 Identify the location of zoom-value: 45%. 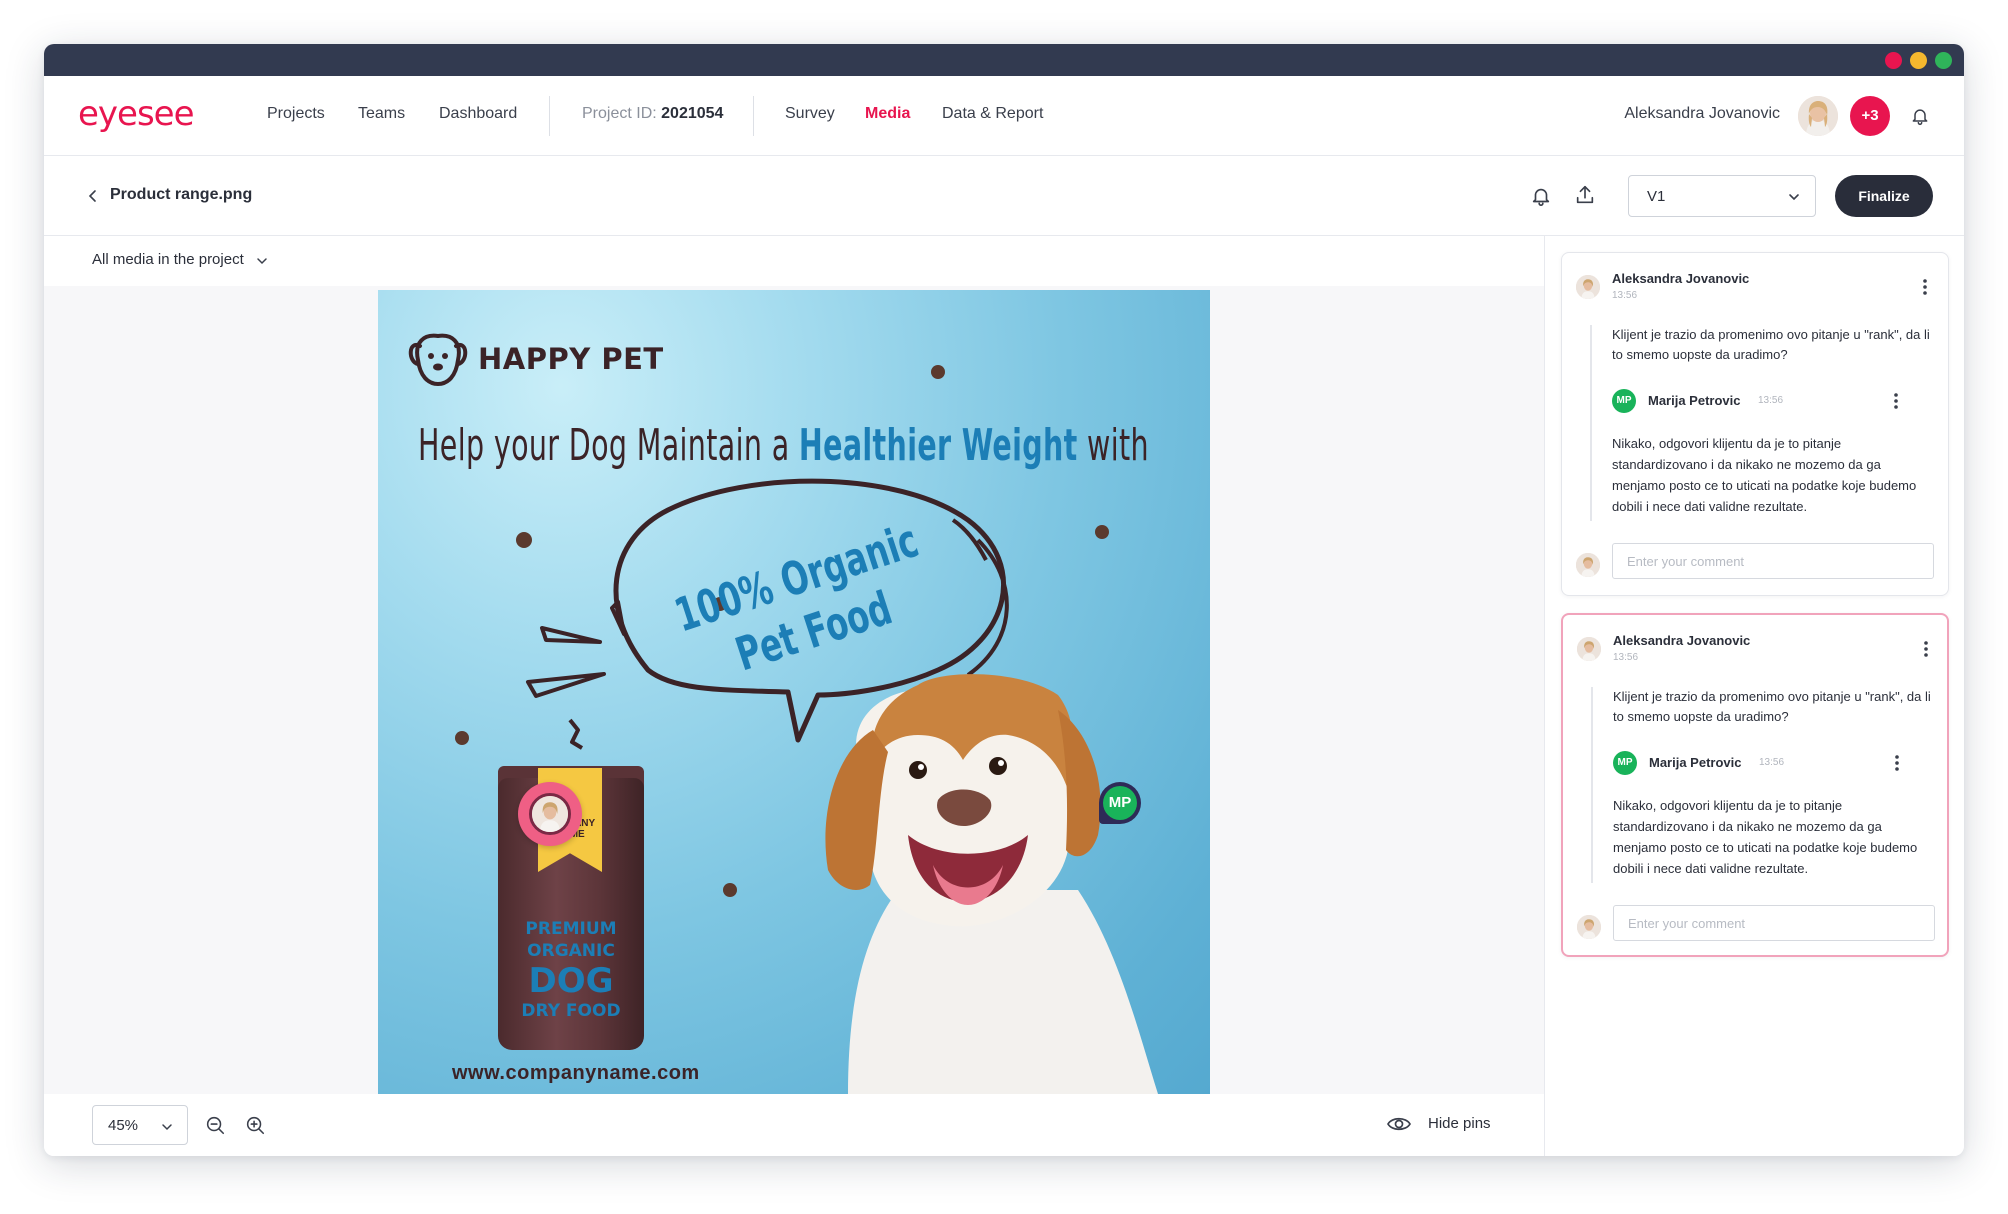
(123, 1125).